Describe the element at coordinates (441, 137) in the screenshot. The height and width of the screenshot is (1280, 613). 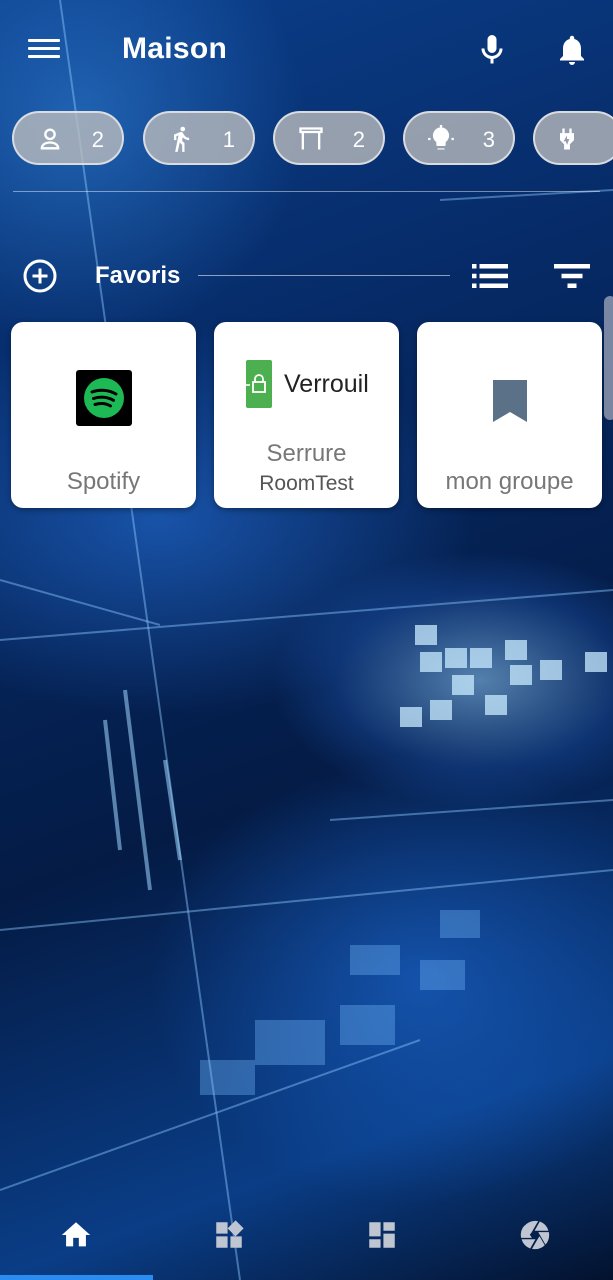
I see `lightbulb-icon` at that location.